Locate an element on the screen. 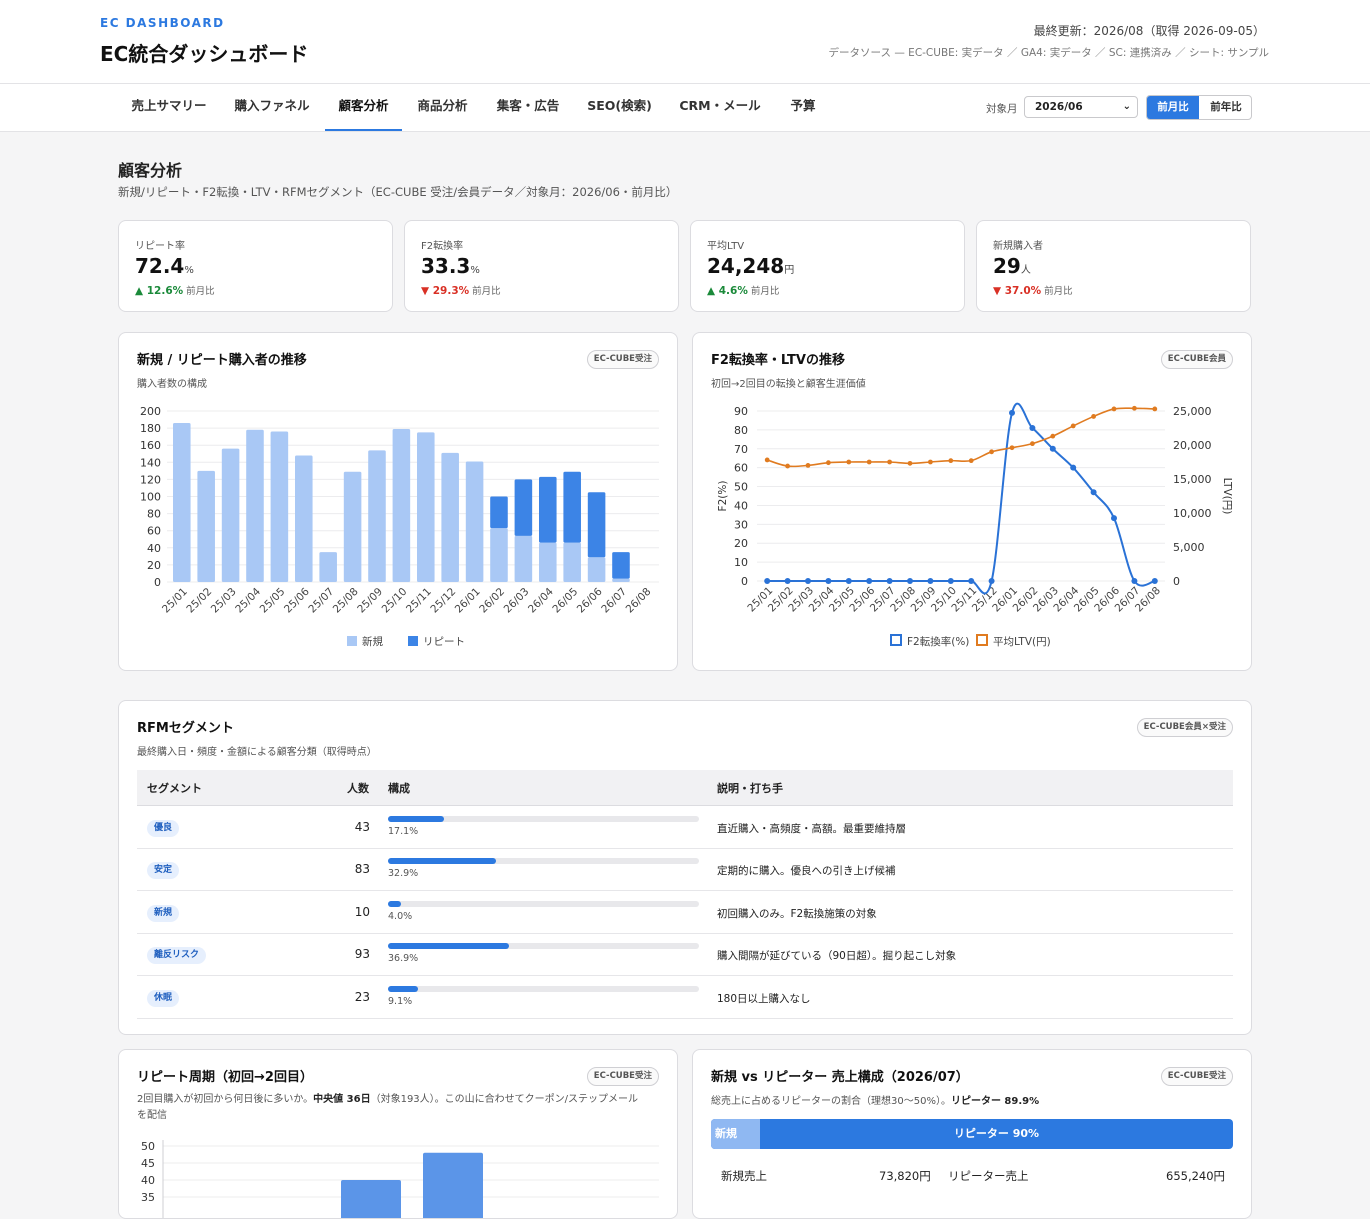 The width and height of the screenshot is (1370, 1219). tab-sales-summary: 売上サマリー is located at coordinates (169, 107).